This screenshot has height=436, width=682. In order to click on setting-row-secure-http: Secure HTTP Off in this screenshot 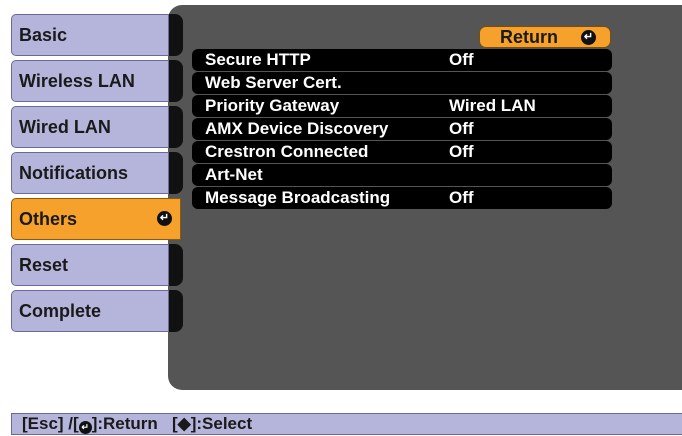, I will do `click(402, 60)`.